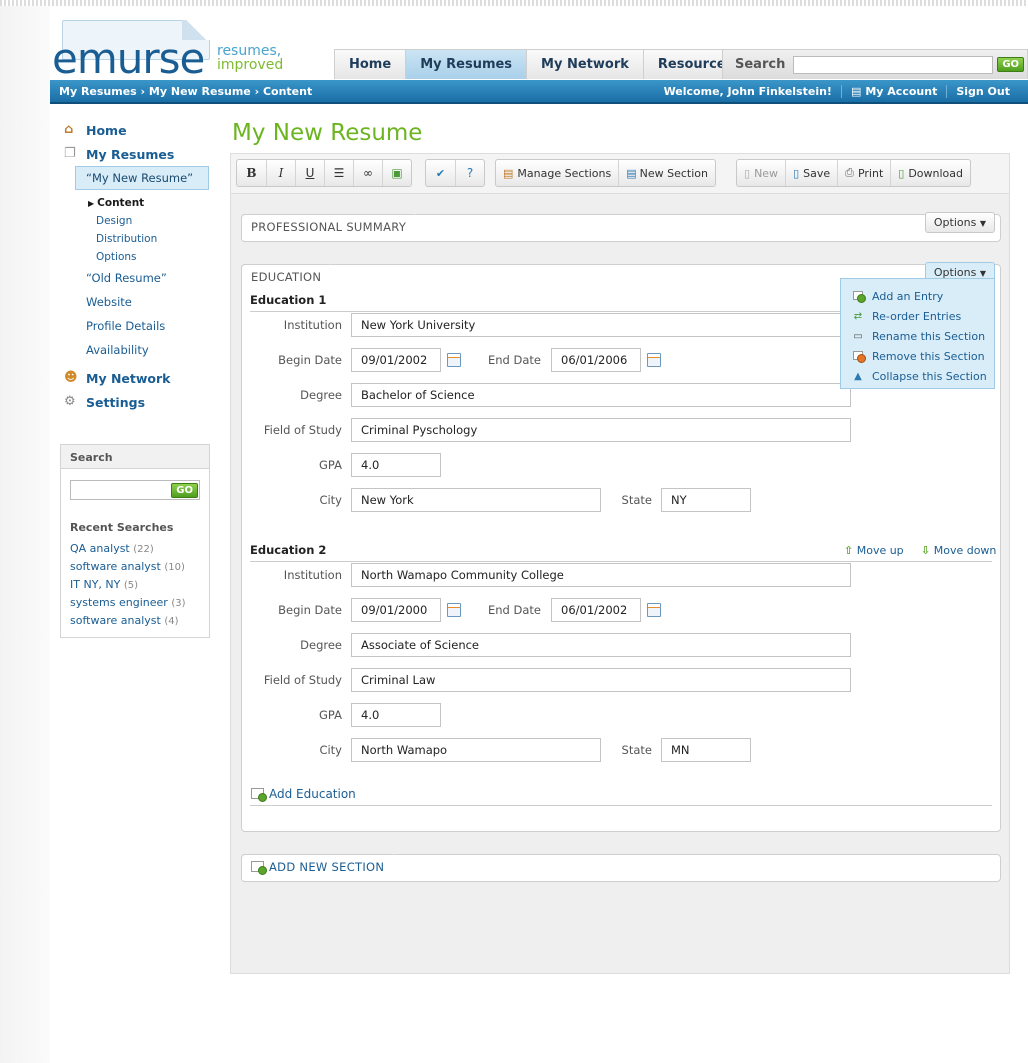  Describe the element at coordinates (139, 402) in the screenshot. I see `sidebar-item-settings: ⚙ Settings` at that location.